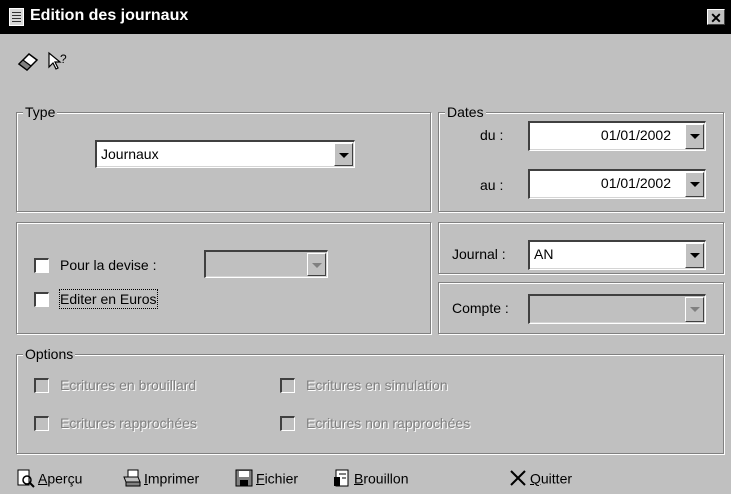 This screenshot has width=731, height=494. I want to click on devise-select, so click(266, 264).